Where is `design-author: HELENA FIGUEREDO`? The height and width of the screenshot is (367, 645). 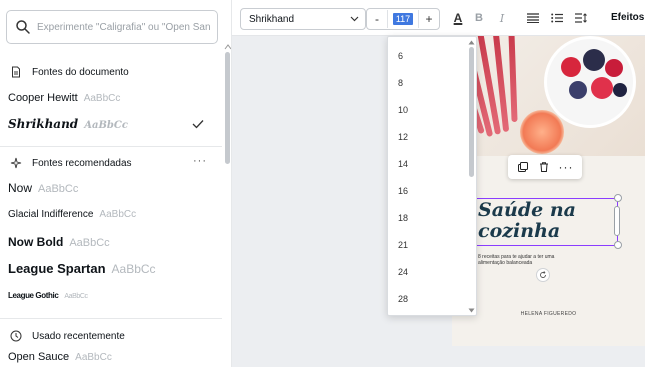 design-author: HELENA FIGUEREDO is located at coordinates (548, 314).